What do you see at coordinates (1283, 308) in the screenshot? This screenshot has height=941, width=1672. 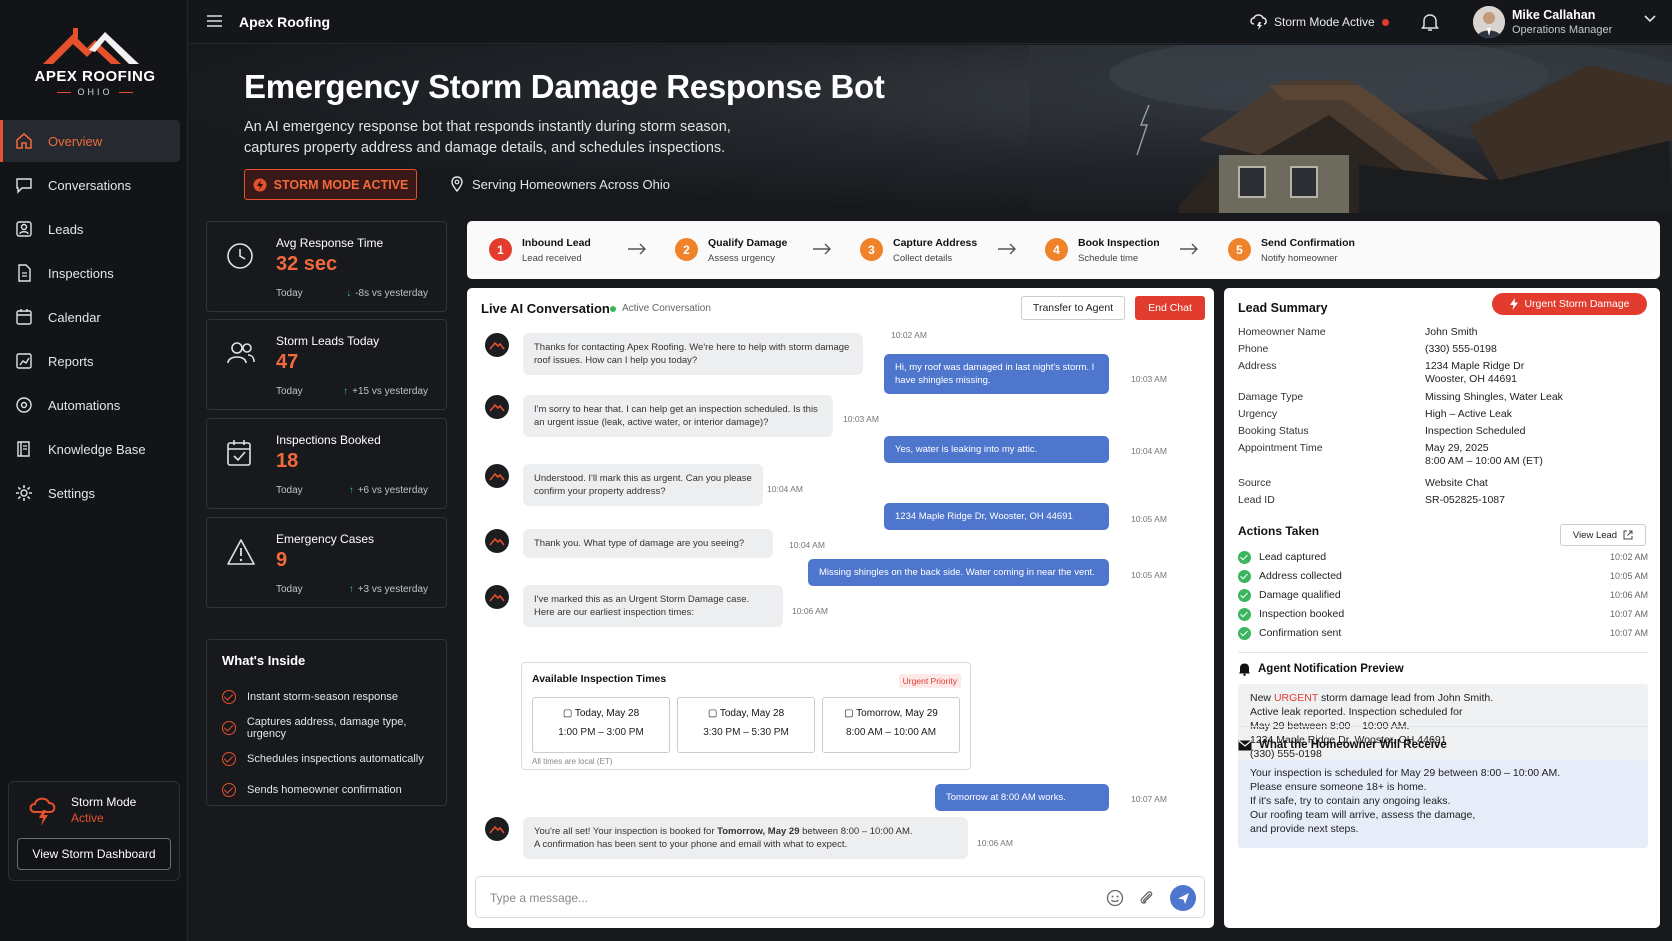 I see `lead-summary-title: Lead Summary` at bounding box center [1283, 308].